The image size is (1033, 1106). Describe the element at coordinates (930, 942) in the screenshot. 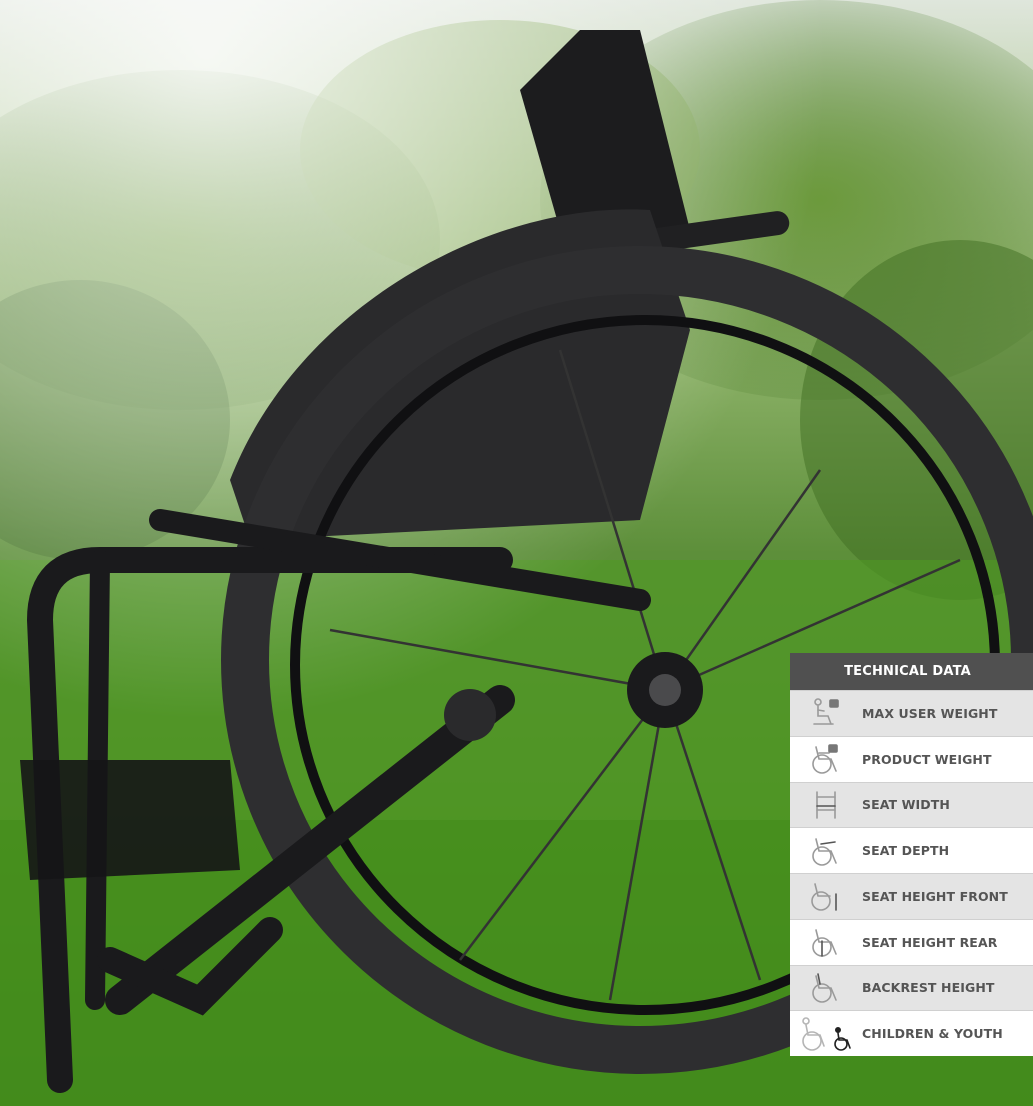

I see `seat-height-rear-label: SEAT HEIGHT REAR` at that location.